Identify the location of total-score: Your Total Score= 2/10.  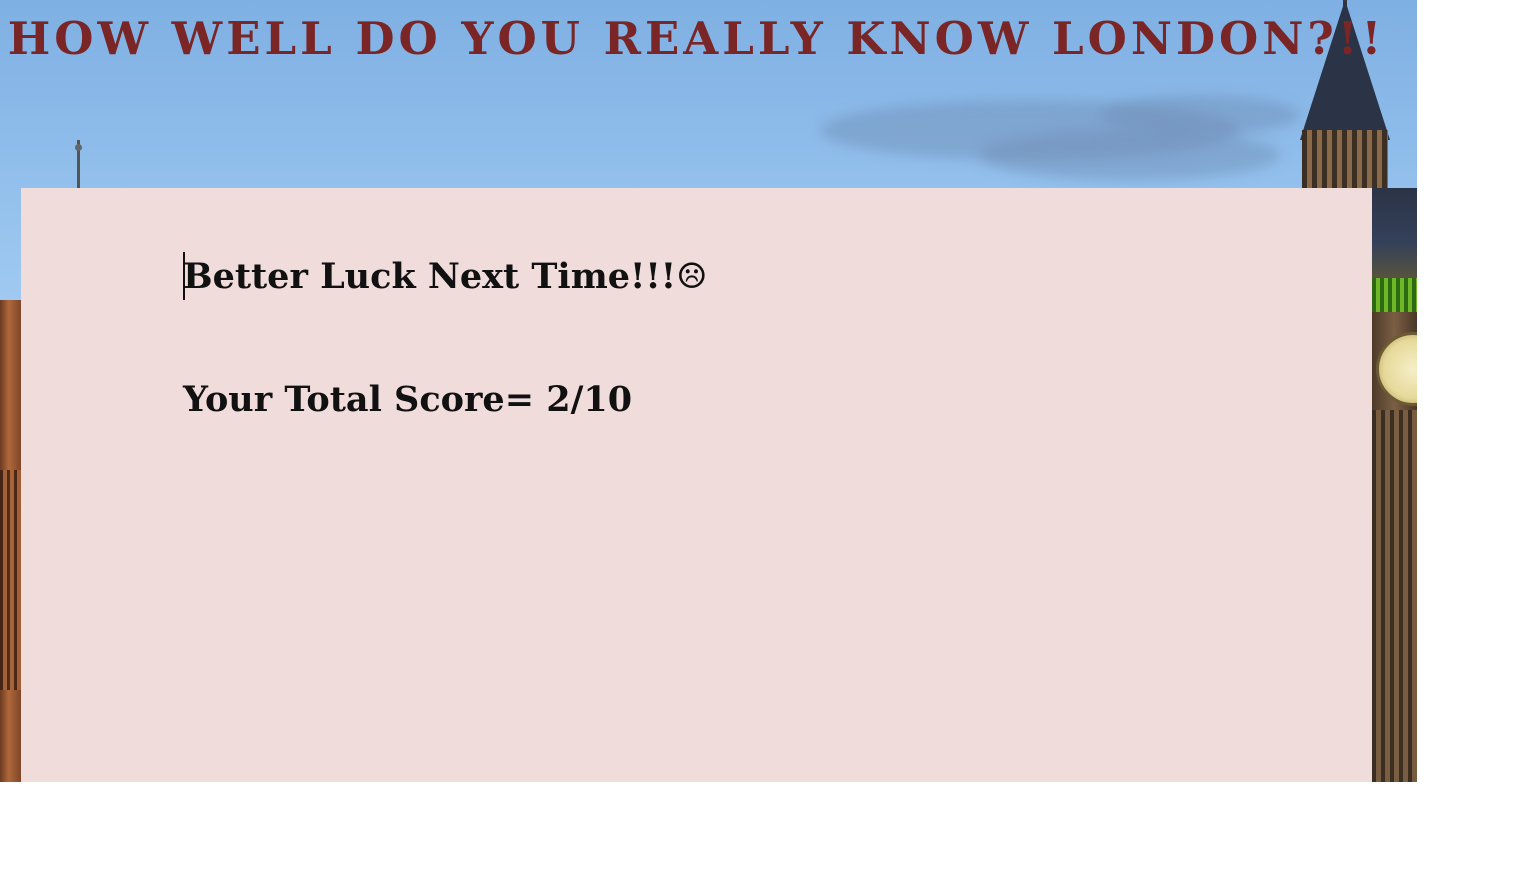
(408, 399).